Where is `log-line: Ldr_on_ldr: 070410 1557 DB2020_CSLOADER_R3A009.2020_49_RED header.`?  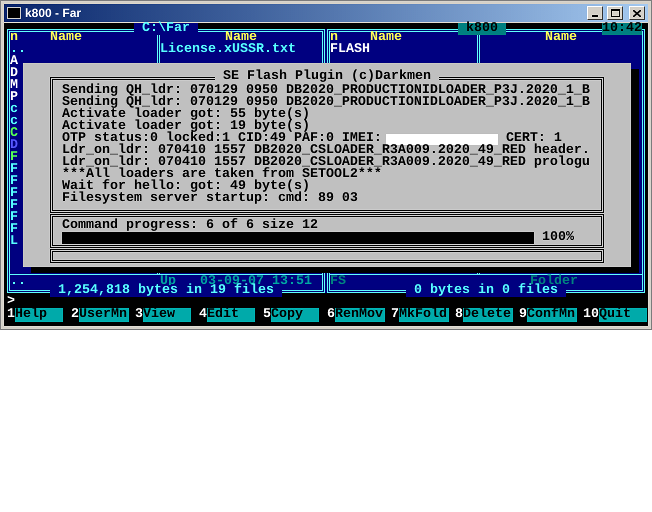
log-line: Ldr_on_ldr: 070410 1557 DB2020_CSLOADER_R3A009.2020_49_RED header. is located at coordinates (326, 151).